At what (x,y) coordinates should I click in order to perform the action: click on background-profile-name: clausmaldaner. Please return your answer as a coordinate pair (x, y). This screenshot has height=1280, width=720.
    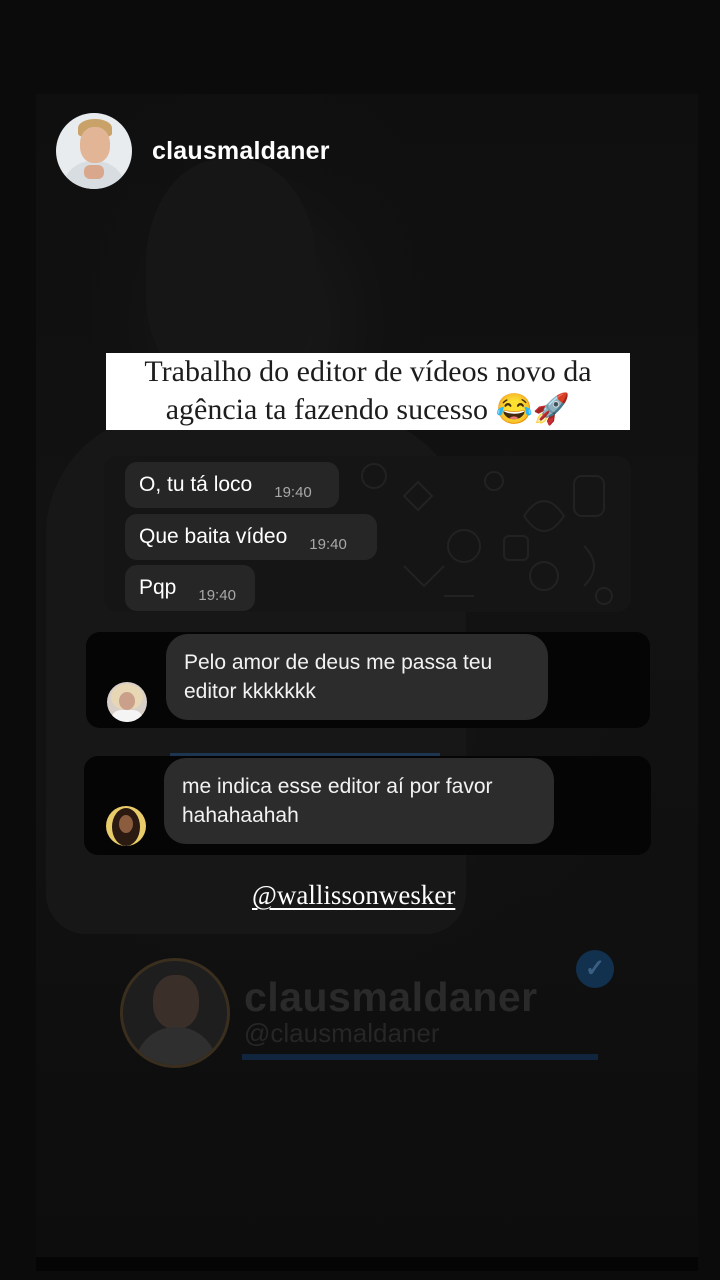
    Looking at the image, I should click on (391, 997).